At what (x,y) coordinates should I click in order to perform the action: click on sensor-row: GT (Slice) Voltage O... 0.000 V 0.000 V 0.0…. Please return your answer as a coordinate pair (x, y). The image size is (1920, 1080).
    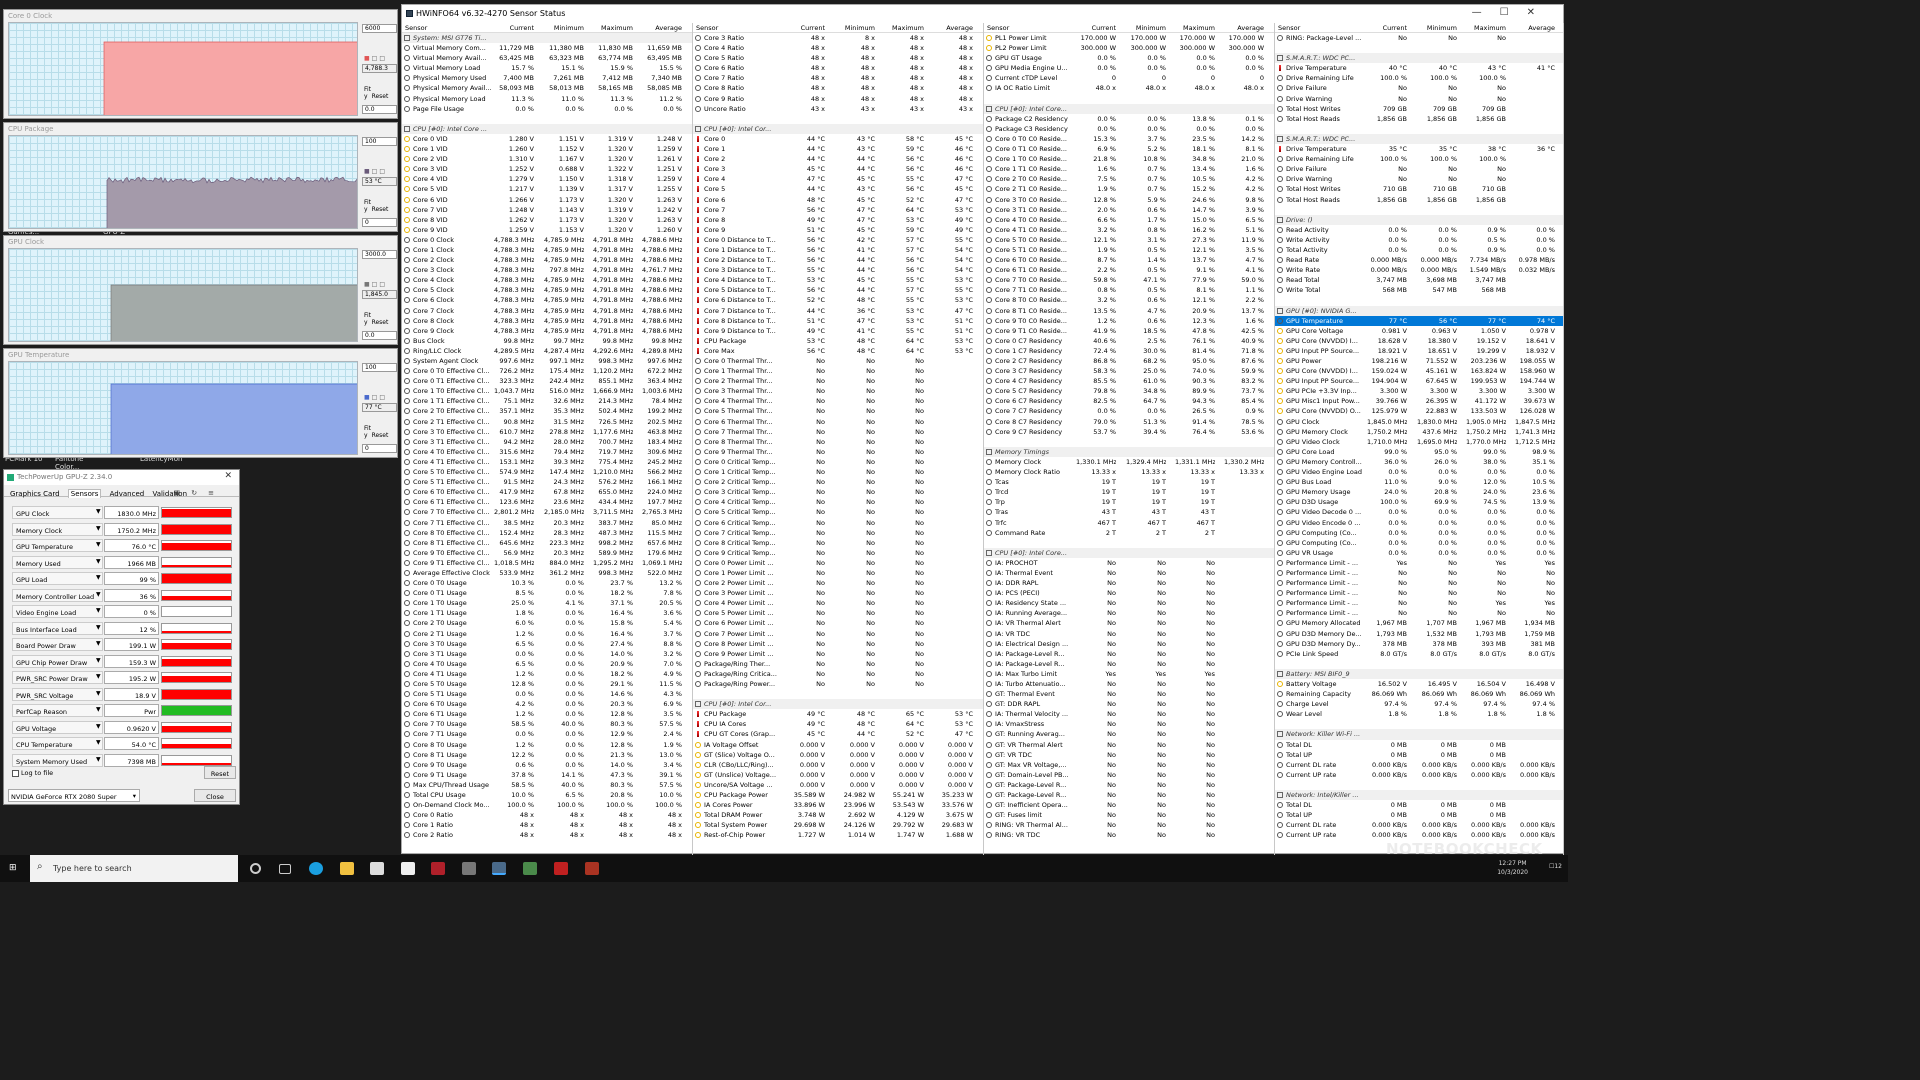
    Looking at the image, I should click on (838, 755).